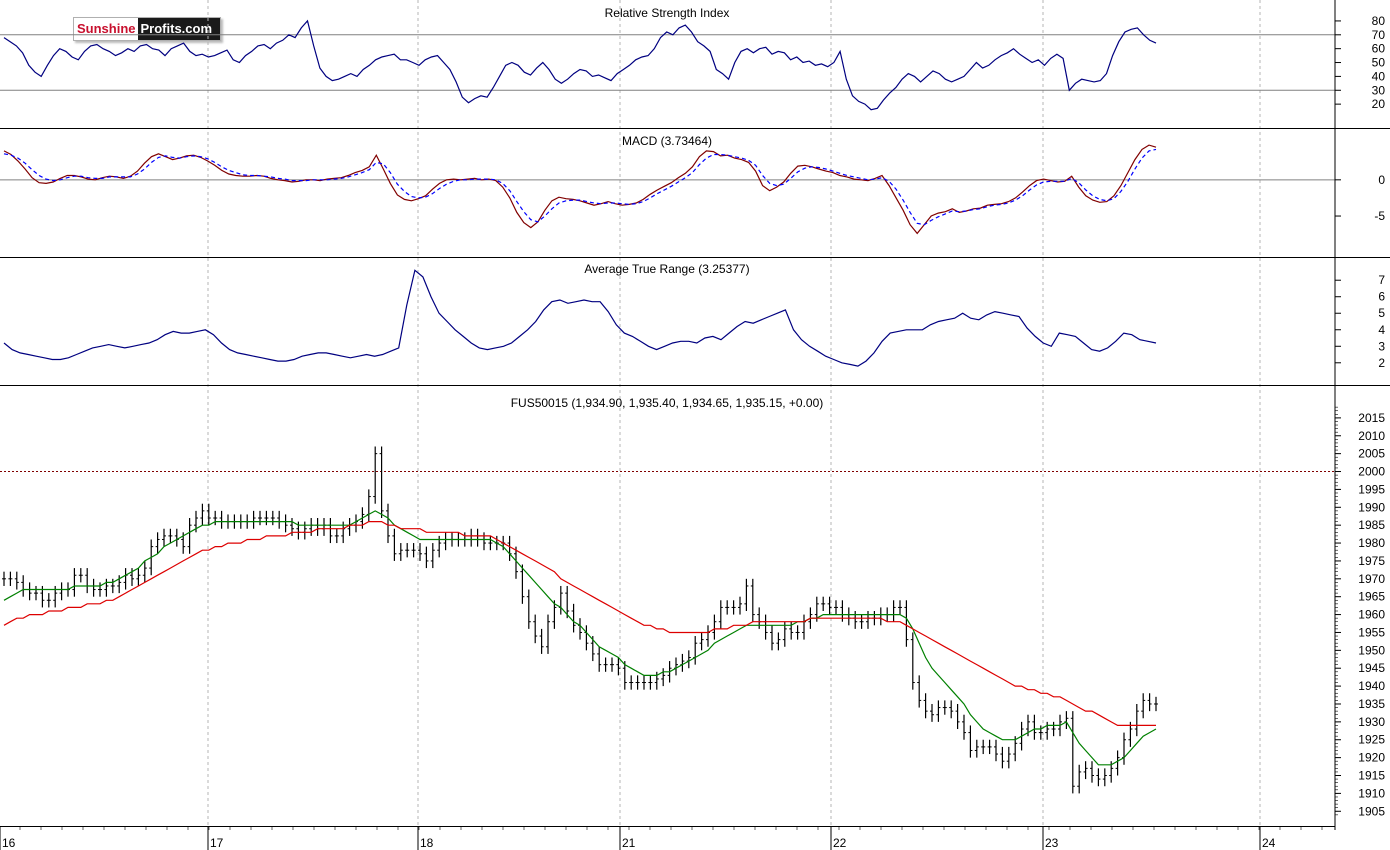  What do you see at coordinates (1379, 63) in the screenshot?
I see `y-tick-label: 50` at bounding box center [1379, 63].